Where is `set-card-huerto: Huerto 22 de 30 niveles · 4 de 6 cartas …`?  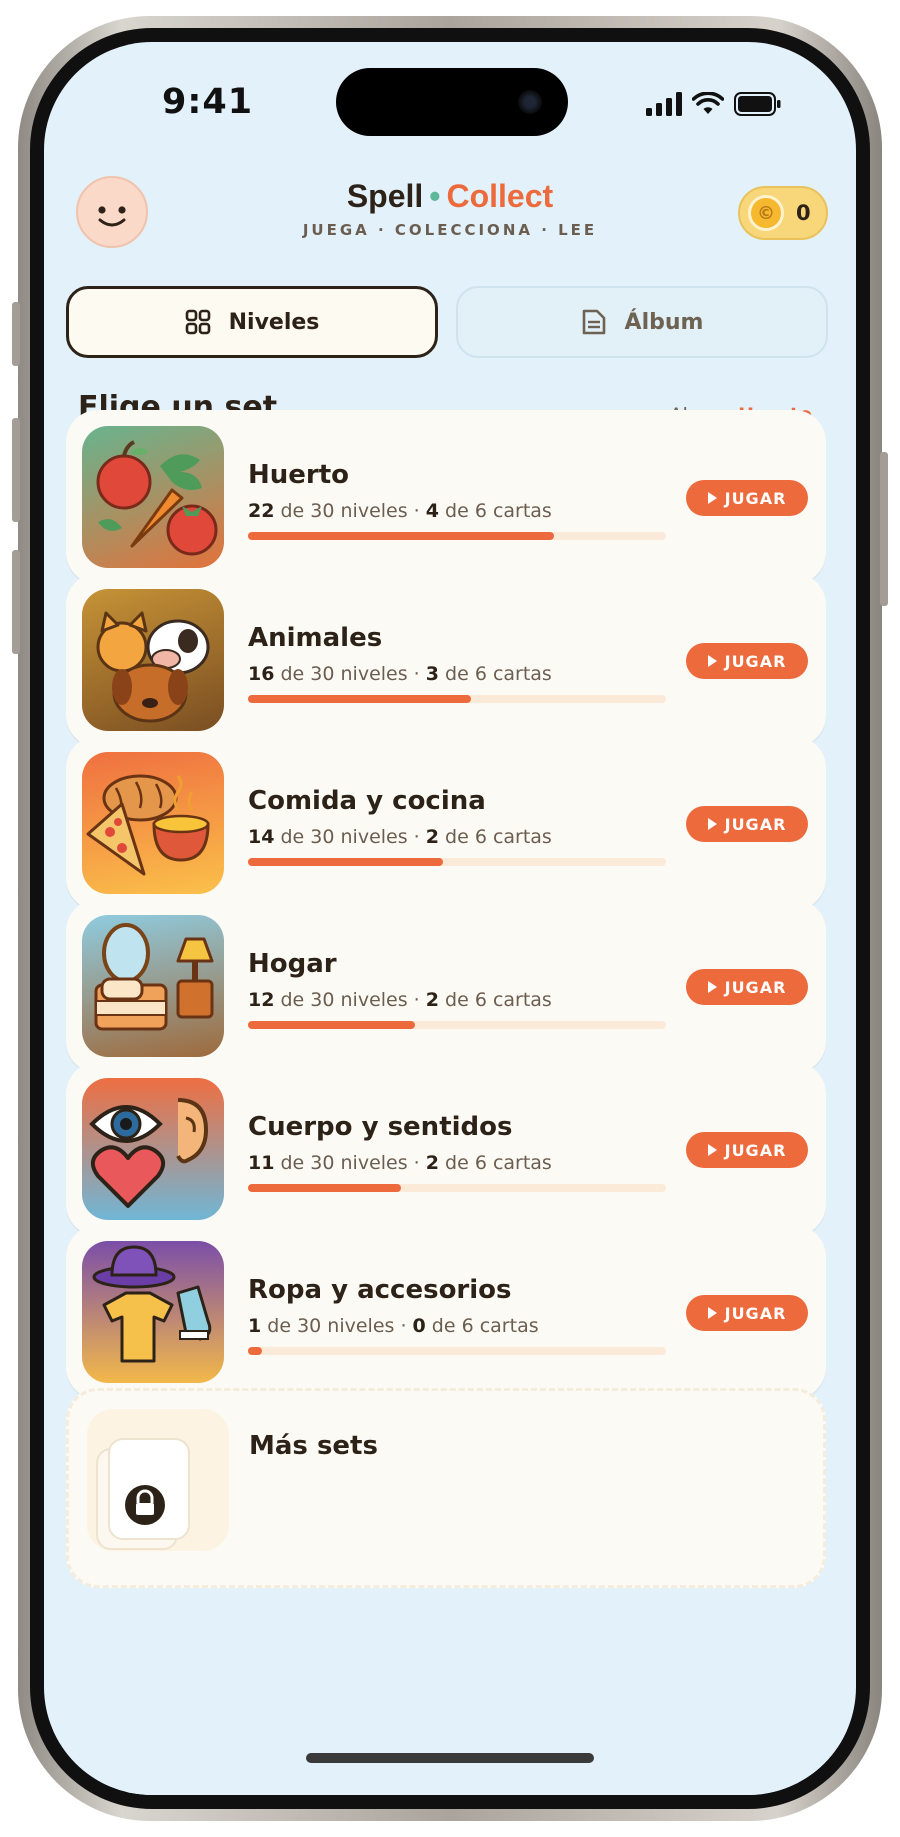
set-card-huerto: Huerto 22 de 30 niveles · 4 de 6 cartas … is located at coordinates (446, 497).